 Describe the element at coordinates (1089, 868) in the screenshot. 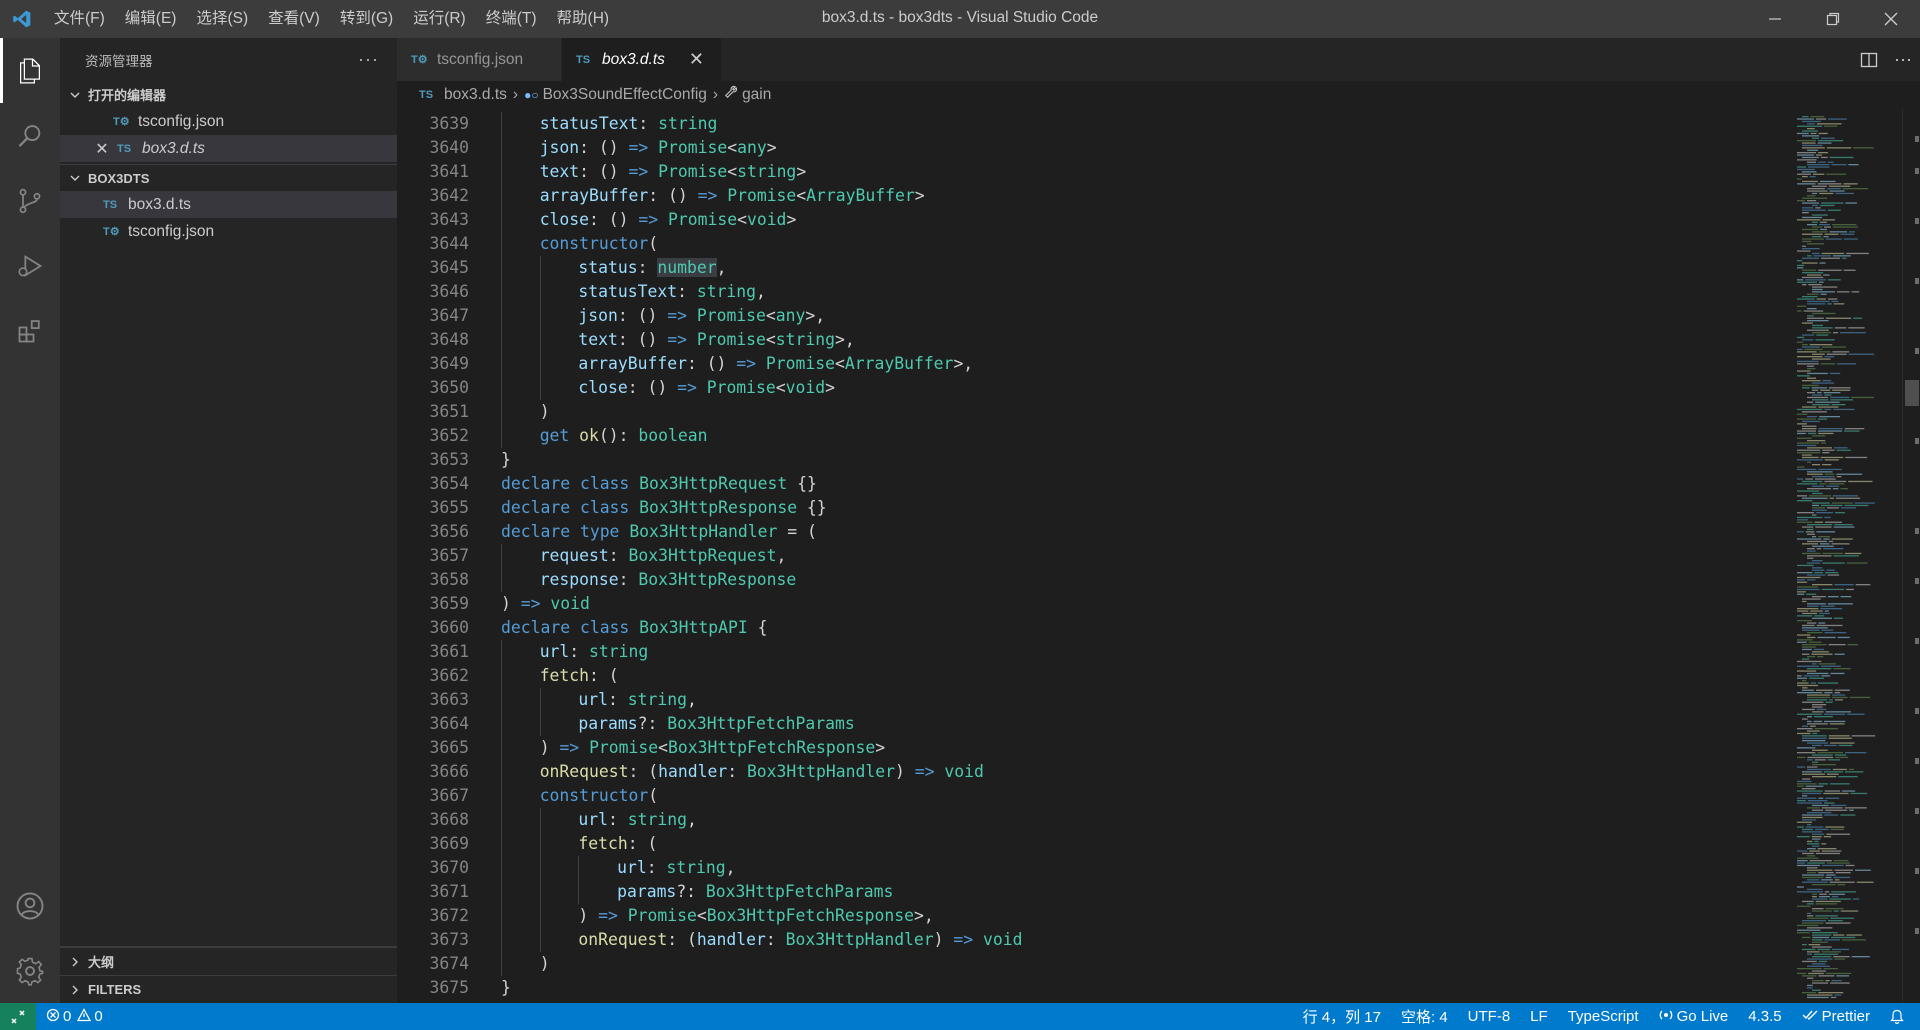

I see `code-line: 3670 url: string,` at that location.